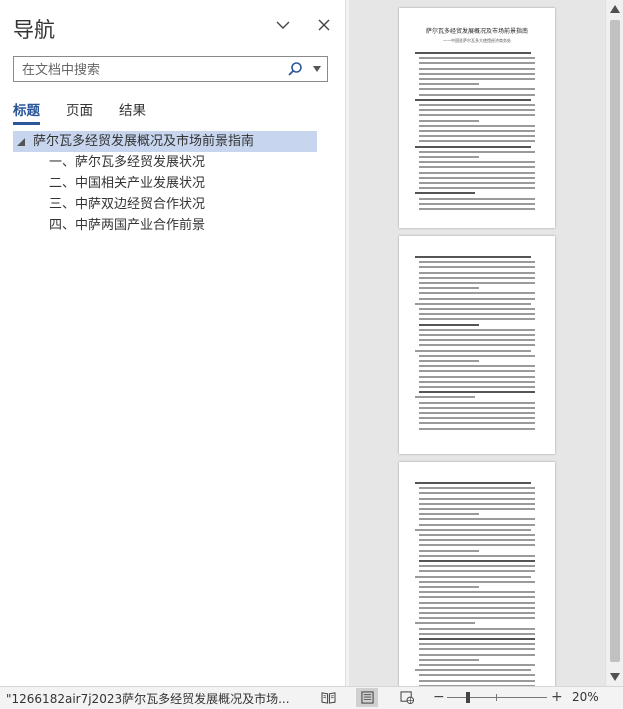 Image resolution: width=623 pixels, height=709 pixels. I want to click on heading-item-1: 一、萨尔瓦多经贸发展状况, so click(165, 162).